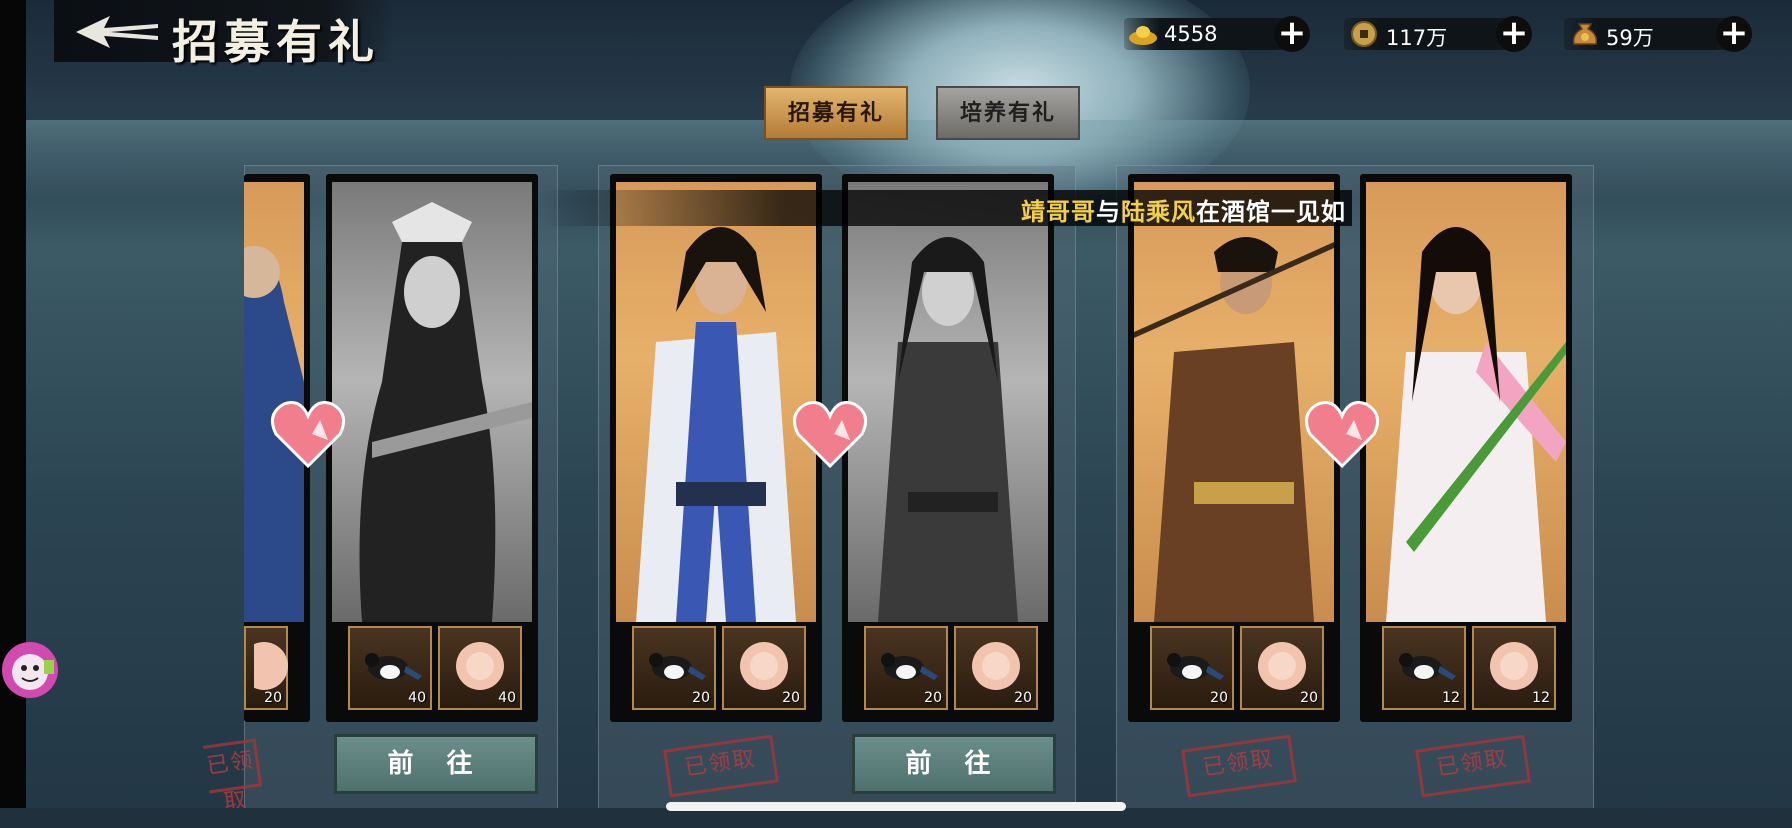  Describe the element at coordinates (1365, 34) in the screenshot. I see `copper-coin-icon` at that location.